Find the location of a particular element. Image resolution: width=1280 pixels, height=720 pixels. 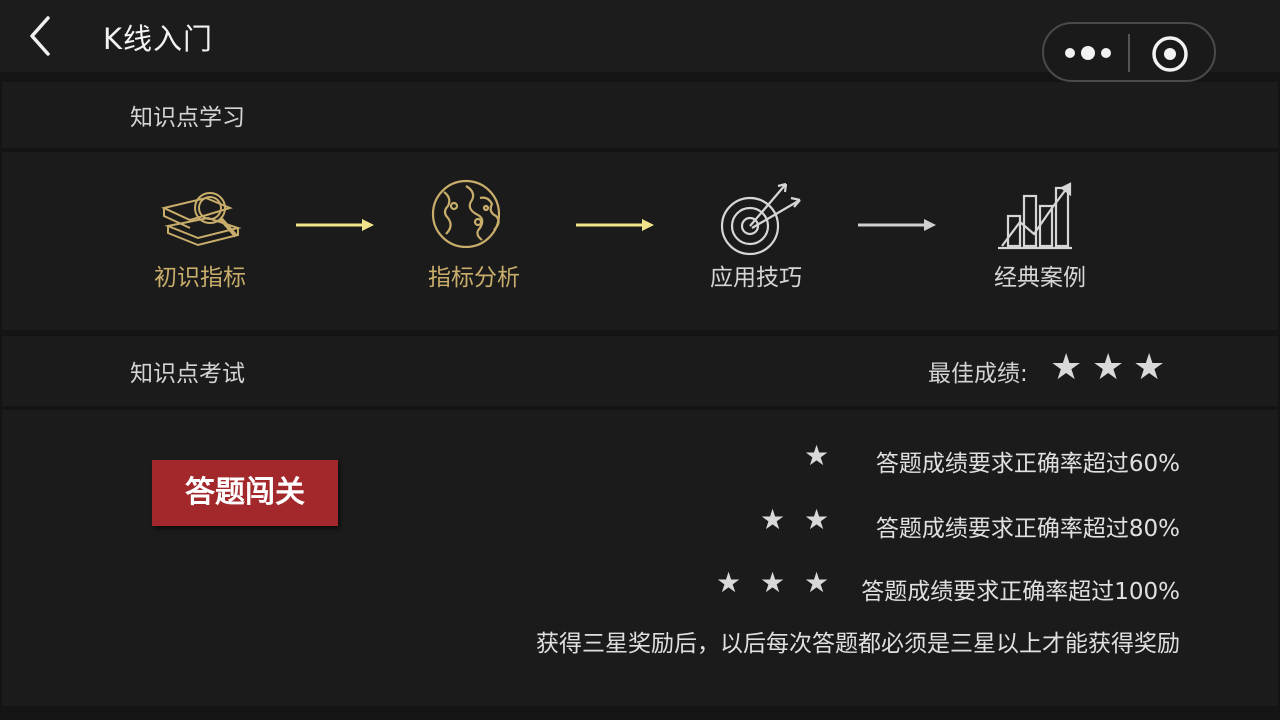

more-button is located at coordinates (1088, 53).